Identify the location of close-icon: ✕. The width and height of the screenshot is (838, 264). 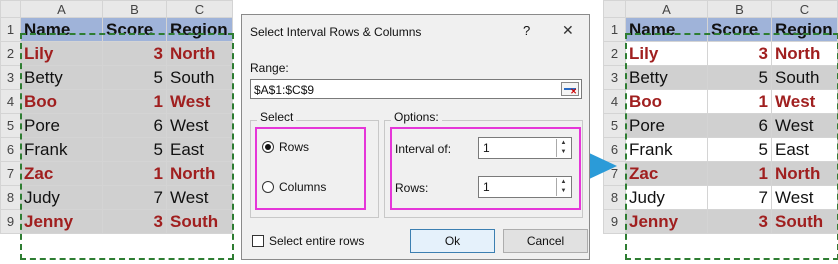
(568, 30).